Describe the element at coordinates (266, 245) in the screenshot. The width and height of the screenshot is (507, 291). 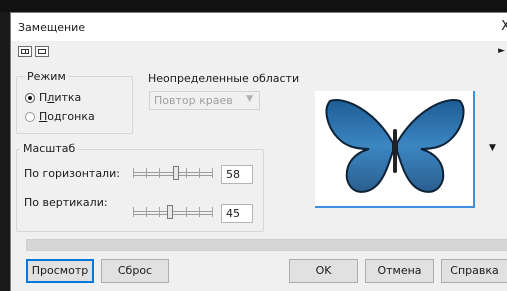
I see `progress-bar` at that location.